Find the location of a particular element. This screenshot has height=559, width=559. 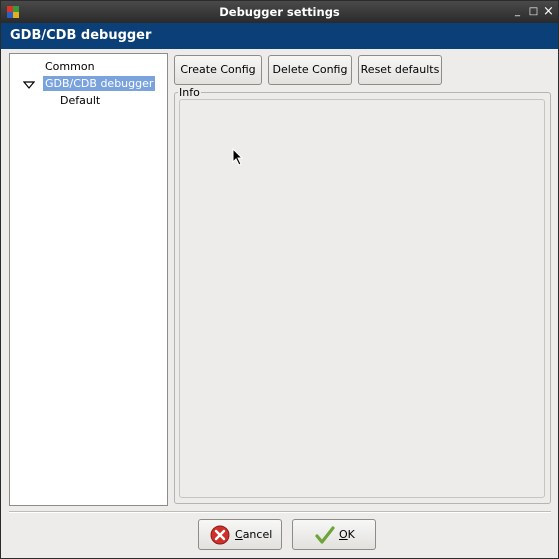

maximize-icon: □ is located at coordinates (533, 11).